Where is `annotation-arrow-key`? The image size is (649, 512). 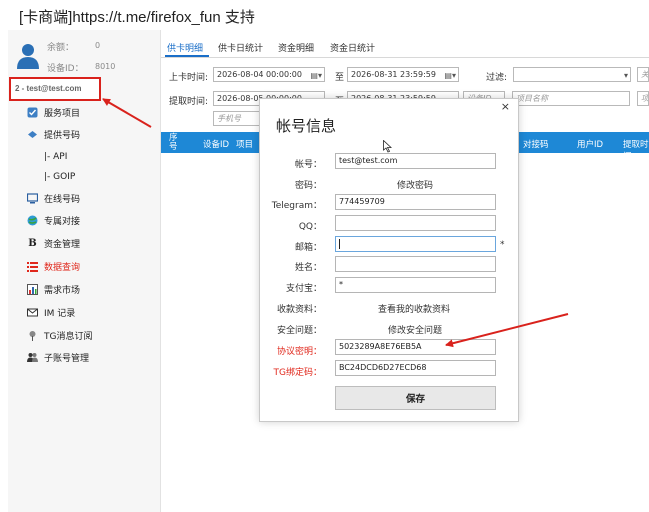 annotation-arrow-key is located at coordinates (507, 330).